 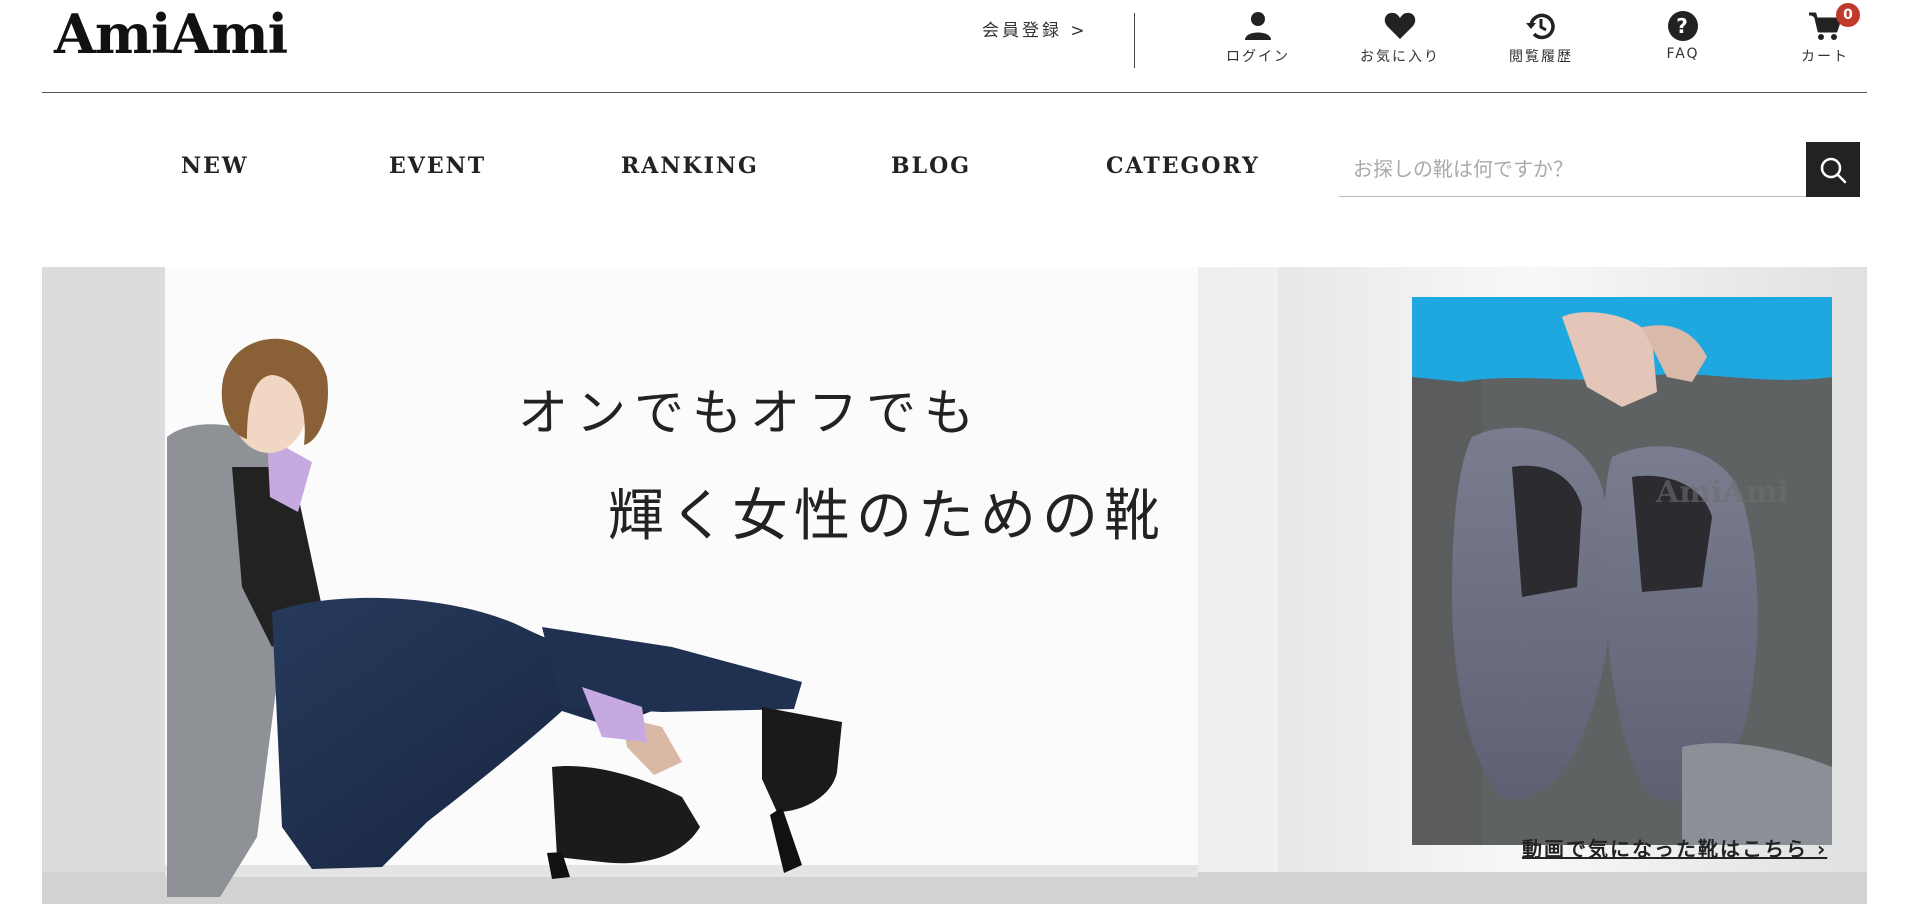 I want to click on hero-headline-1: オンでもオフでも, so click(x=750, y=413).